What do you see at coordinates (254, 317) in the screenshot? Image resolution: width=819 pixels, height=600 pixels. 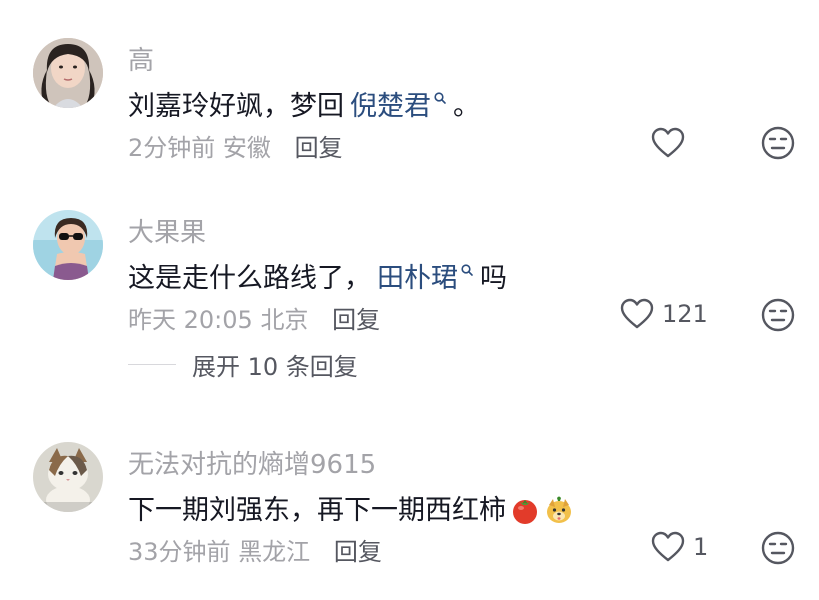 I see `comment-meta: 昨天 20:05 北京 回复` at bounding box center [254, 317].